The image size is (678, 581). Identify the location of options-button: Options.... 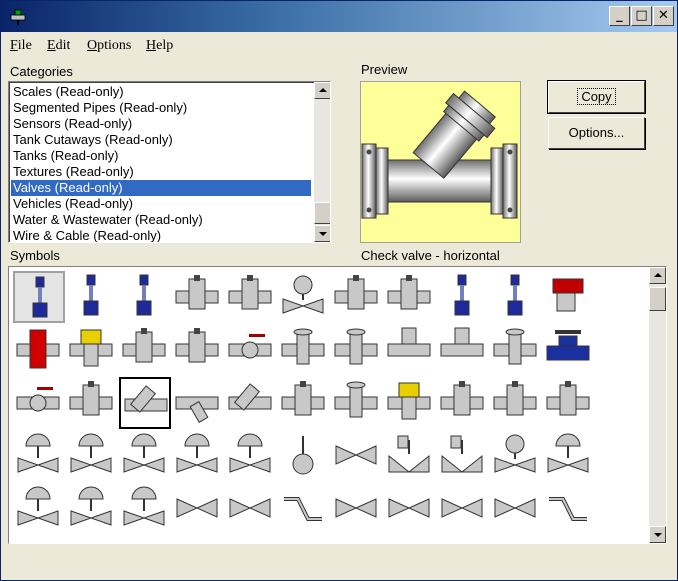
(596, 133).